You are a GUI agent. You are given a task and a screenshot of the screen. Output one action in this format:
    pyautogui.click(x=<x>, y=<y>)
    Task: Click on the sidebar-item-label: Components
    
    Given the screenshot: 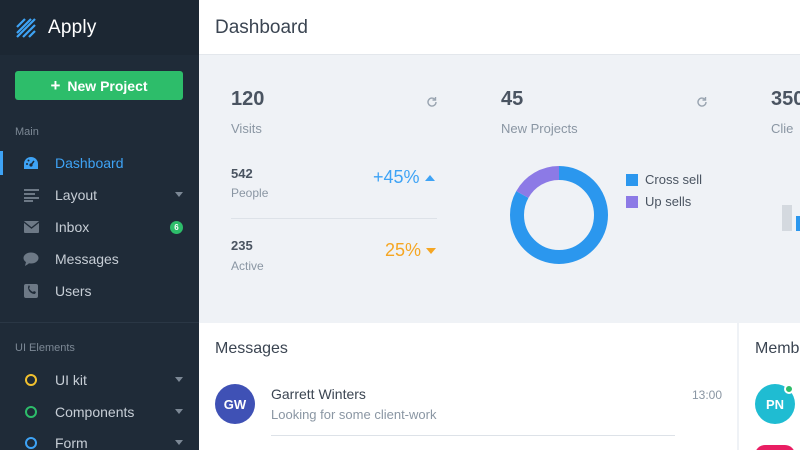 What is the action you would take?
    pyautogui.click(x=95, y=412)
    